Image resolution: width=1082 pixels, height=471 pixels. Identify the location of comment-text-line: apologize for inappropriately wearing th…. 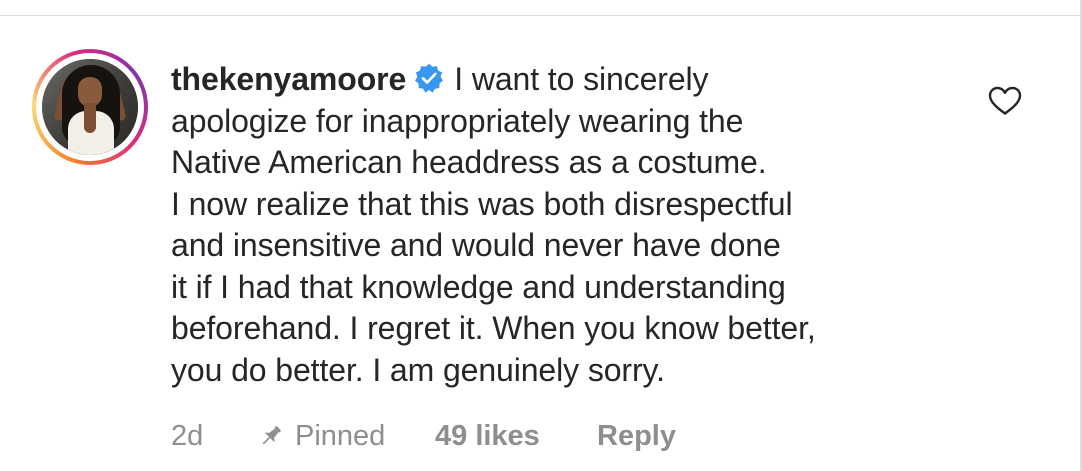
(457, 120).